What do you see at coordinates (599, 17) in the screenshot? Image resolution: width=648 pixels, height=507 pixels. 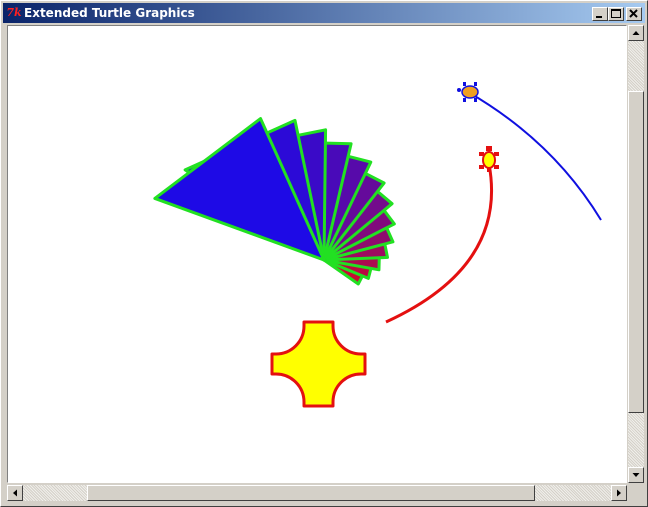 I see `minimize-icon` at bounding box center [599, 17].